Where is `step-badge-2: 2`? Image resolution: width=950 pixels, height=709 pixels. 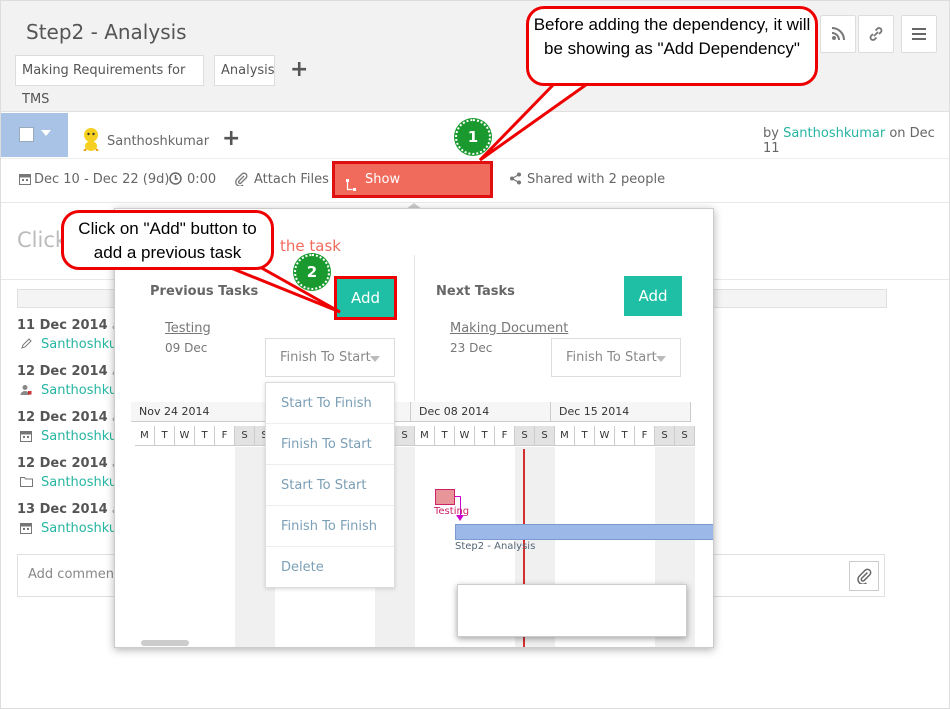
step-badge-2: 2 is located at coordinates (312, 272).